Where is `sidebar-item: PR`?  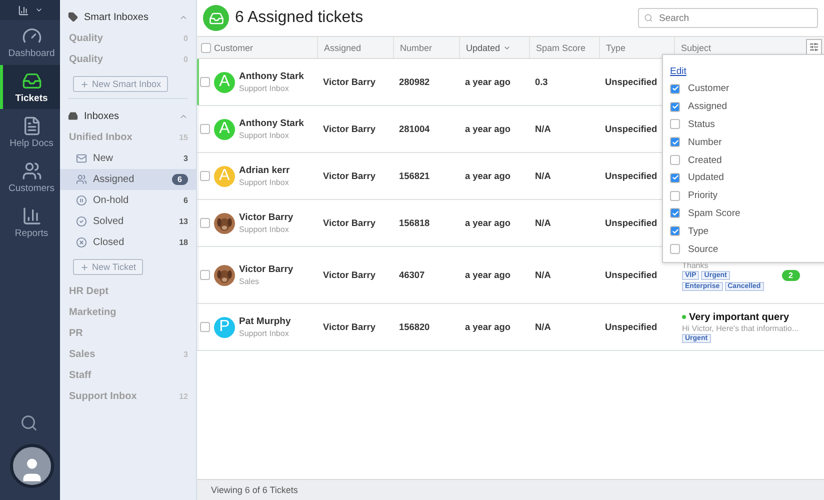 sidebar-item: PR is located at coordinates (128, 333).